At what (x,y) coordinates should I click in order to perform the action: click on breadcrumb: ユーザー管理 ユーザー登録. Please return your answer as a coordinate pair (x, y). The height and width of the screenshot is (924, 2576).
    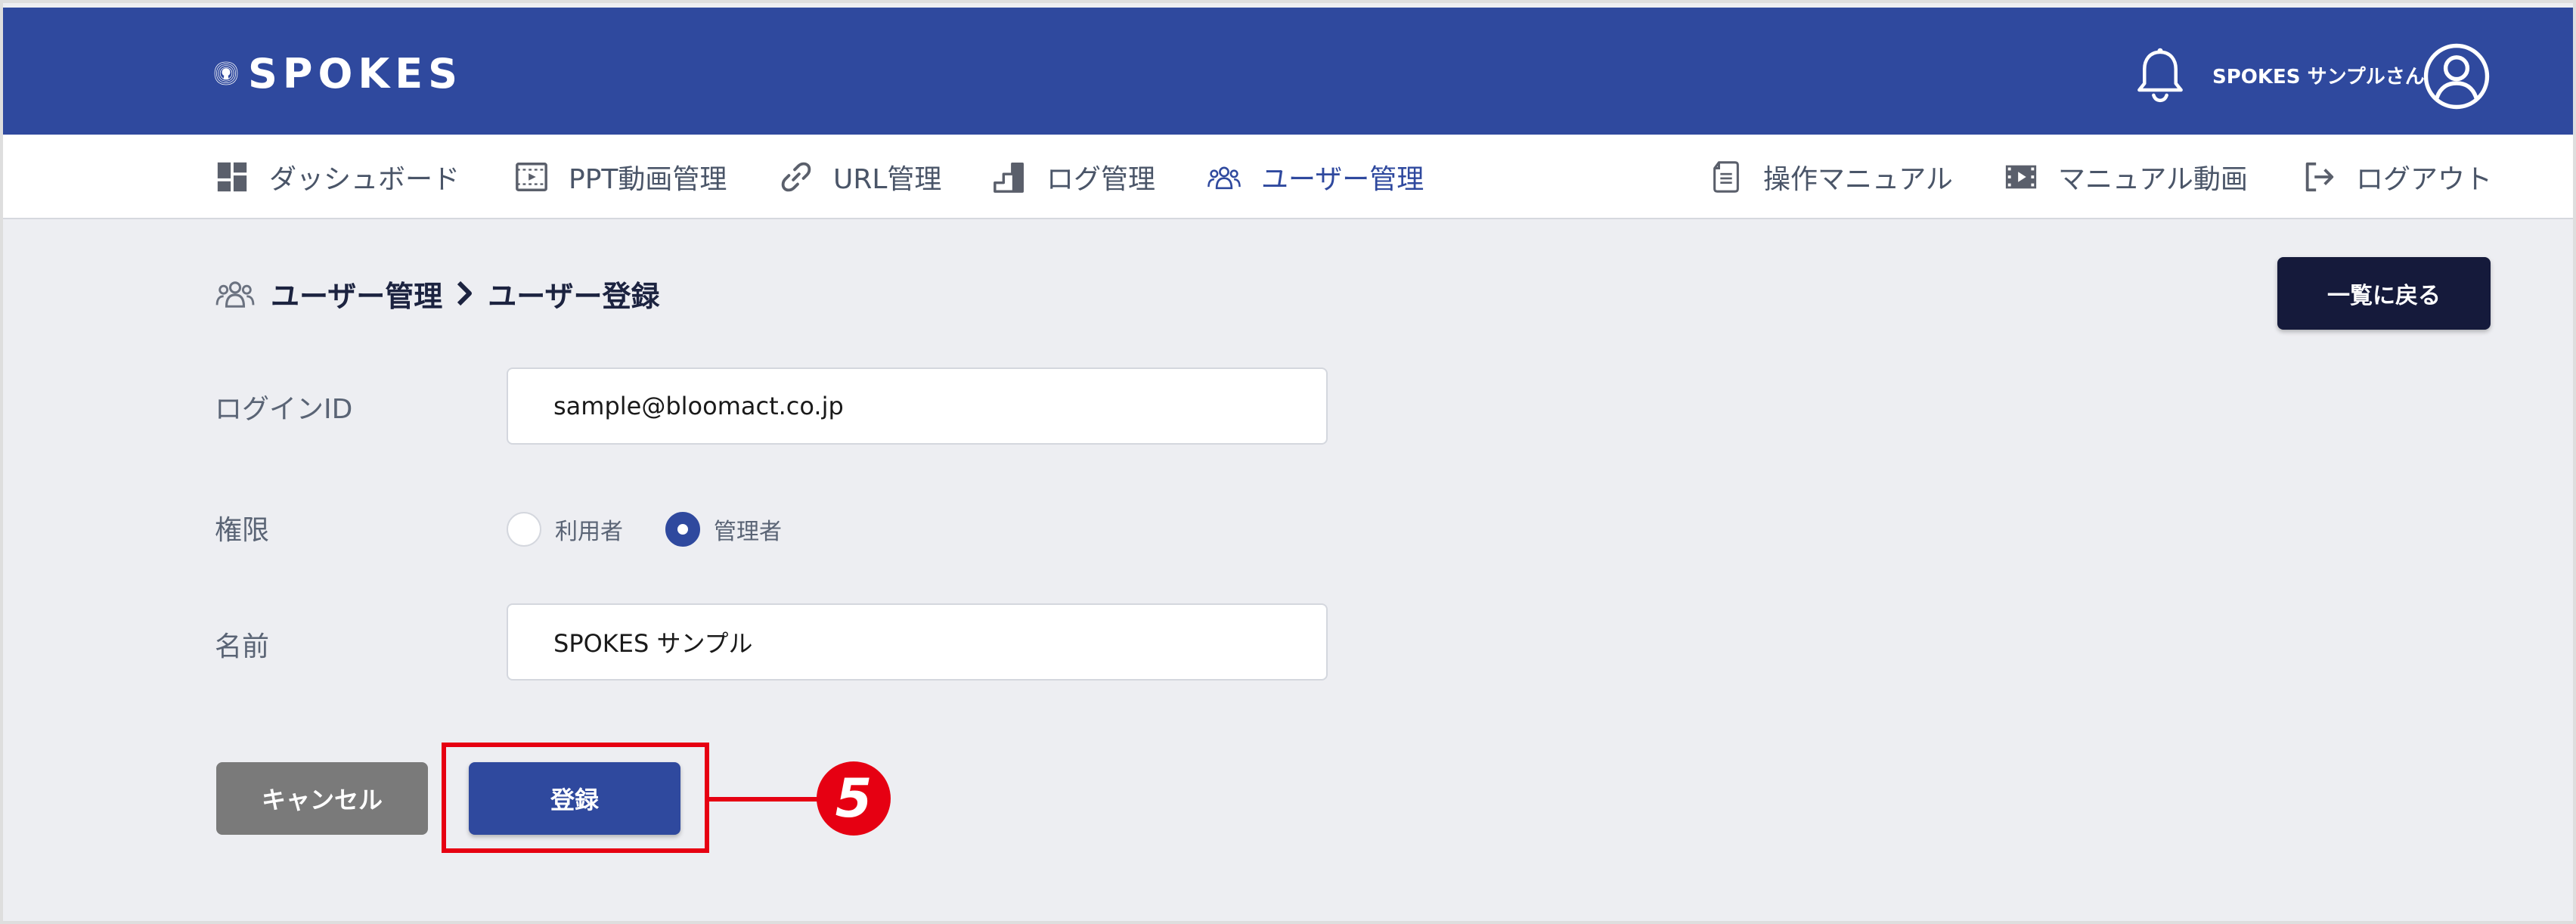
    Looking at the image, I should click on (437, 293).